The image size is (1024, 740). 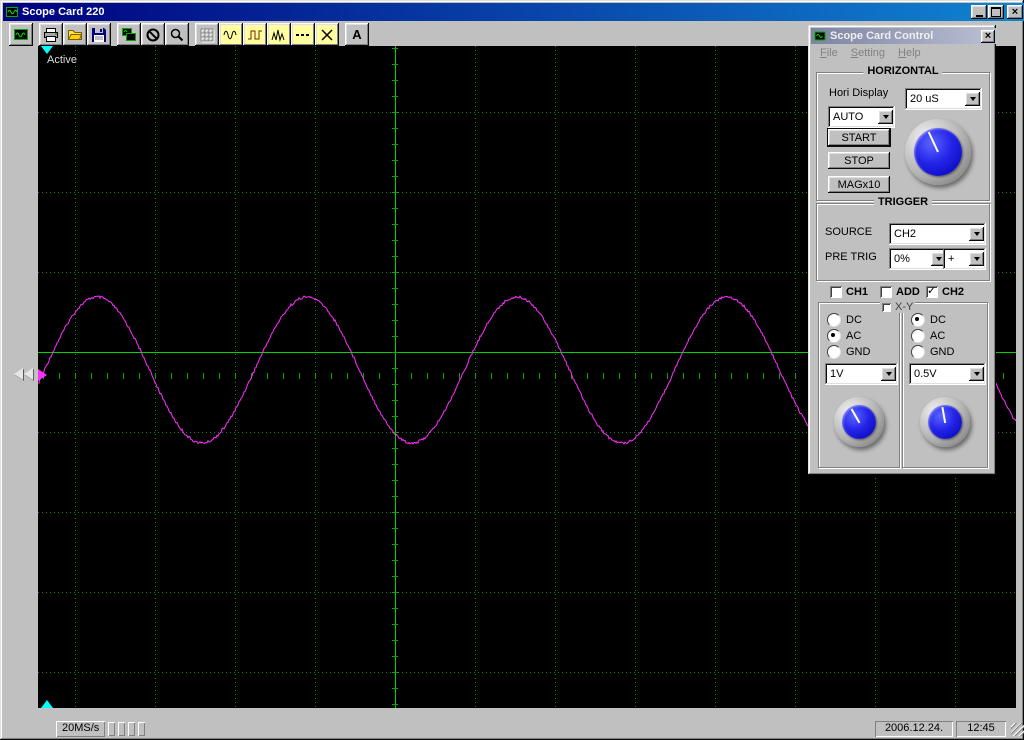 What do you see at coordinates (861, 374) in the screenshot?
I see `ch1-range-select: 1V` at bounding box center [861, 374].